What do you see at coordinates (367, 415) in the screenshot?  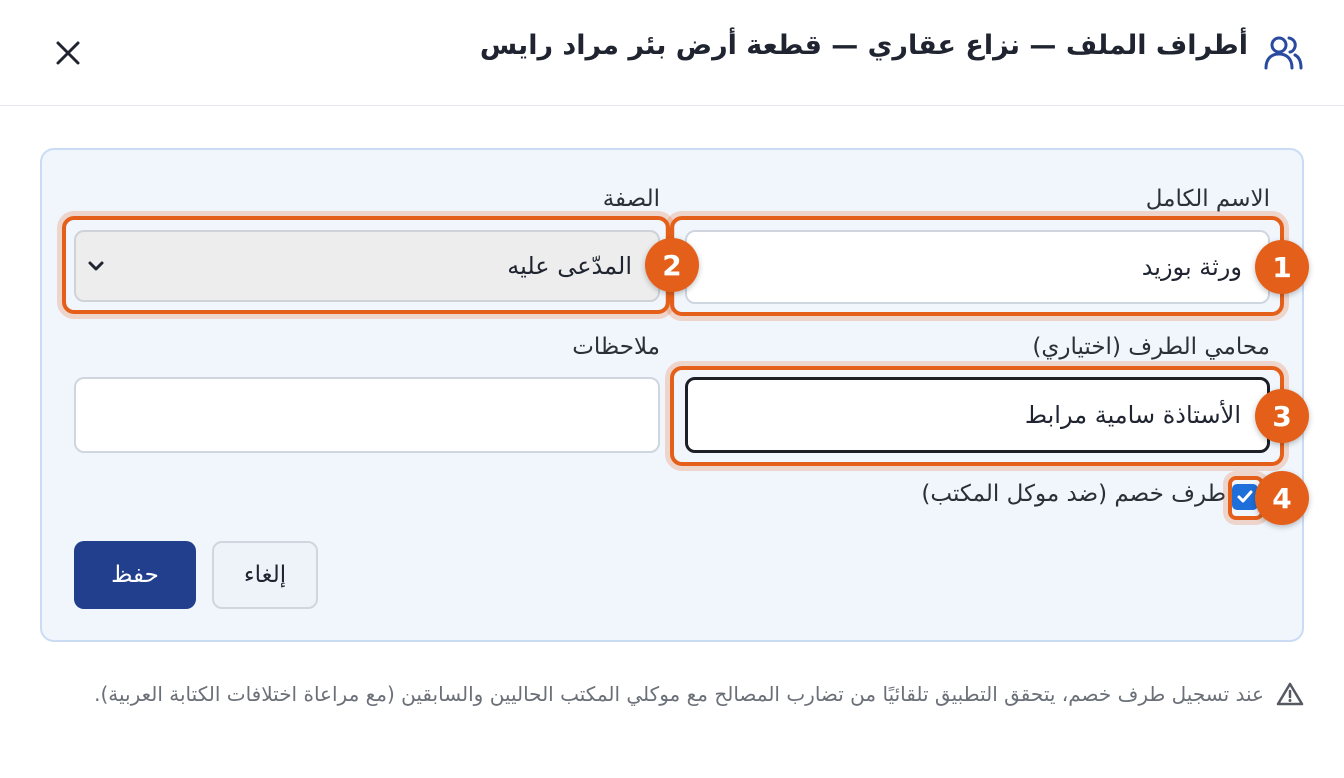 I see `notes-input` at bounding box center [367, 415].